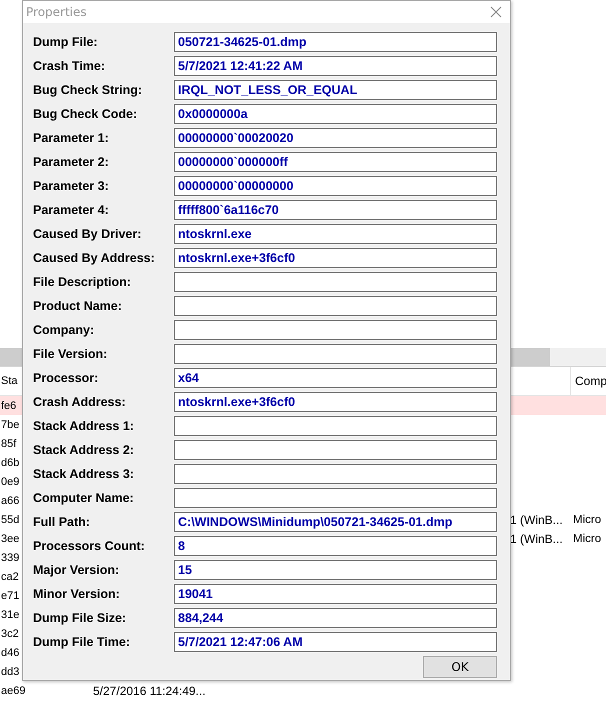  What do you see at coordinates (56, 12) in the screenshot?
I see `window-title: Properties` at bounding box center [56, 12].